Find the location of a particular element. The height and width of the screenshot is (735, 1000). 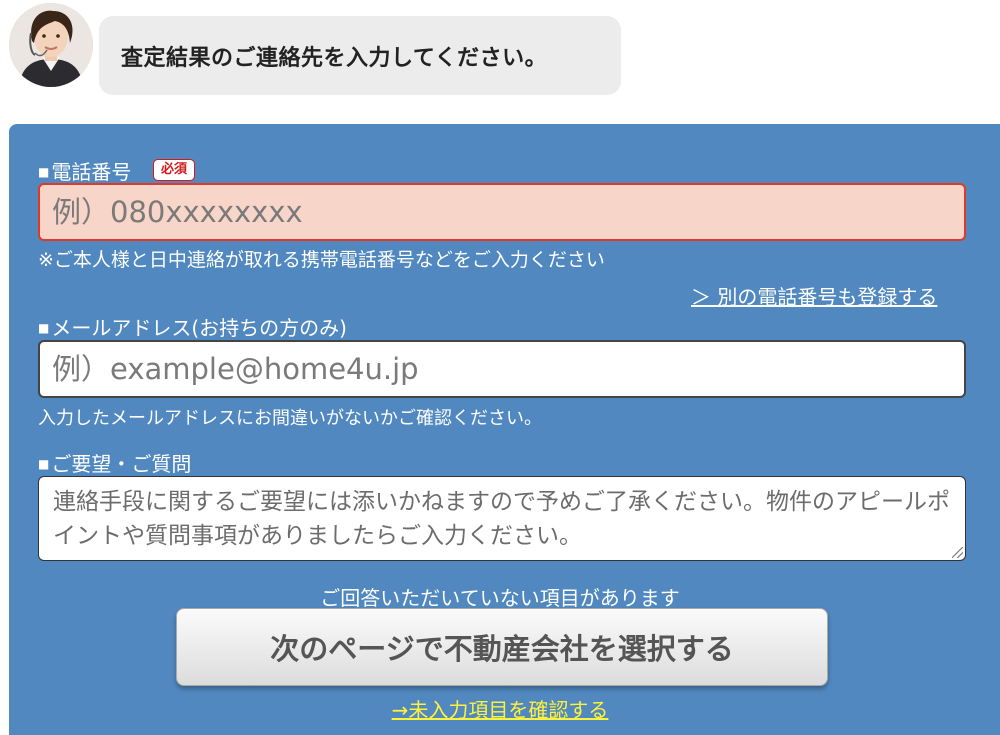

request-label: ■ ご要望・ご質問 is located at coordinates (114, 462).